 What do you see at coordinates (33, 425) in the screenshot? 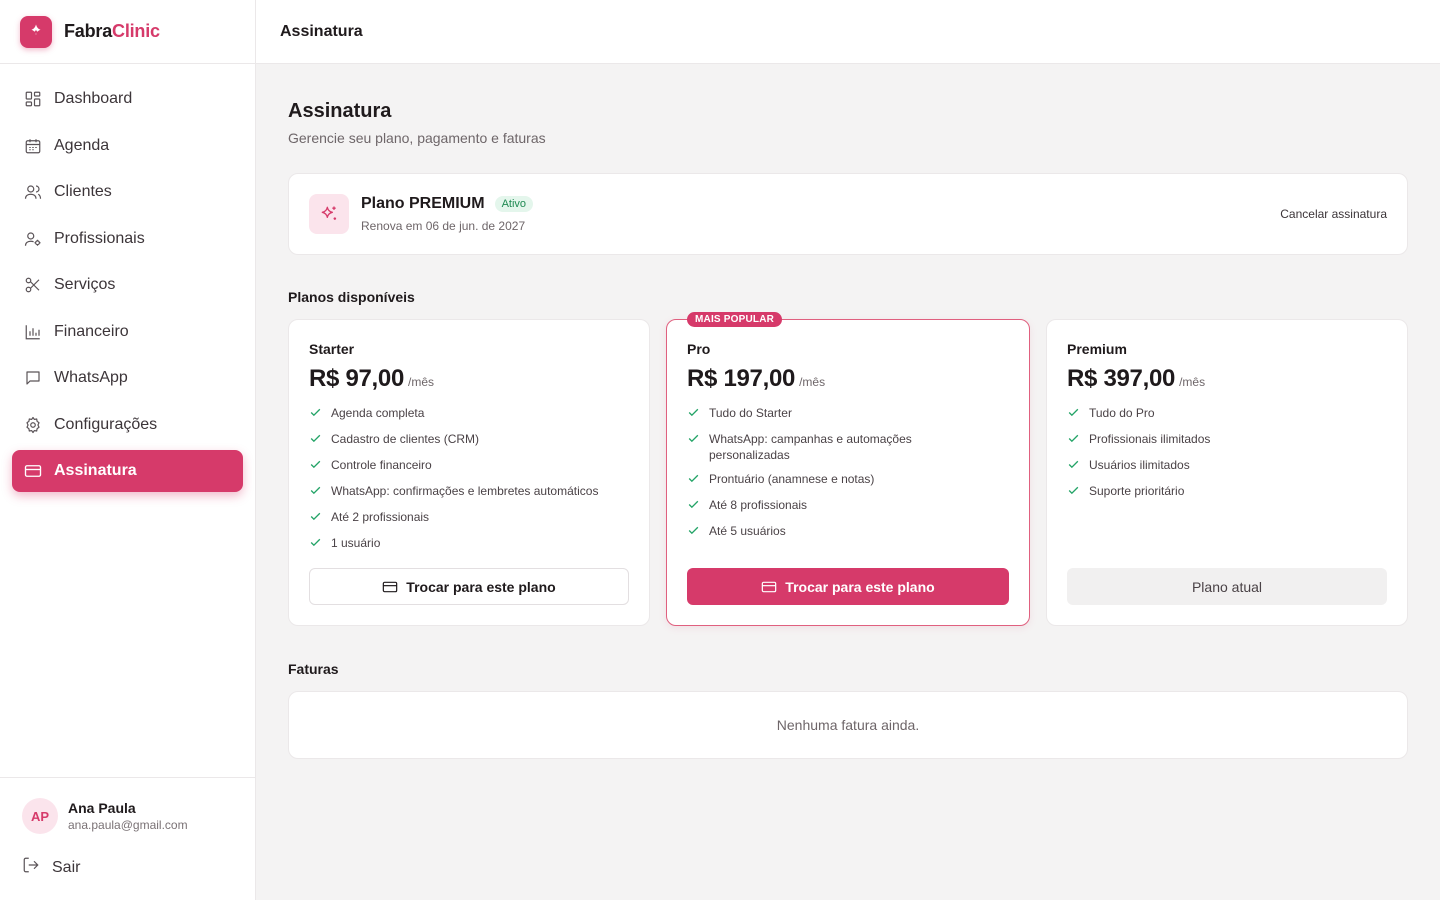
I see `gear-icon` at bounding box center [33, 425].